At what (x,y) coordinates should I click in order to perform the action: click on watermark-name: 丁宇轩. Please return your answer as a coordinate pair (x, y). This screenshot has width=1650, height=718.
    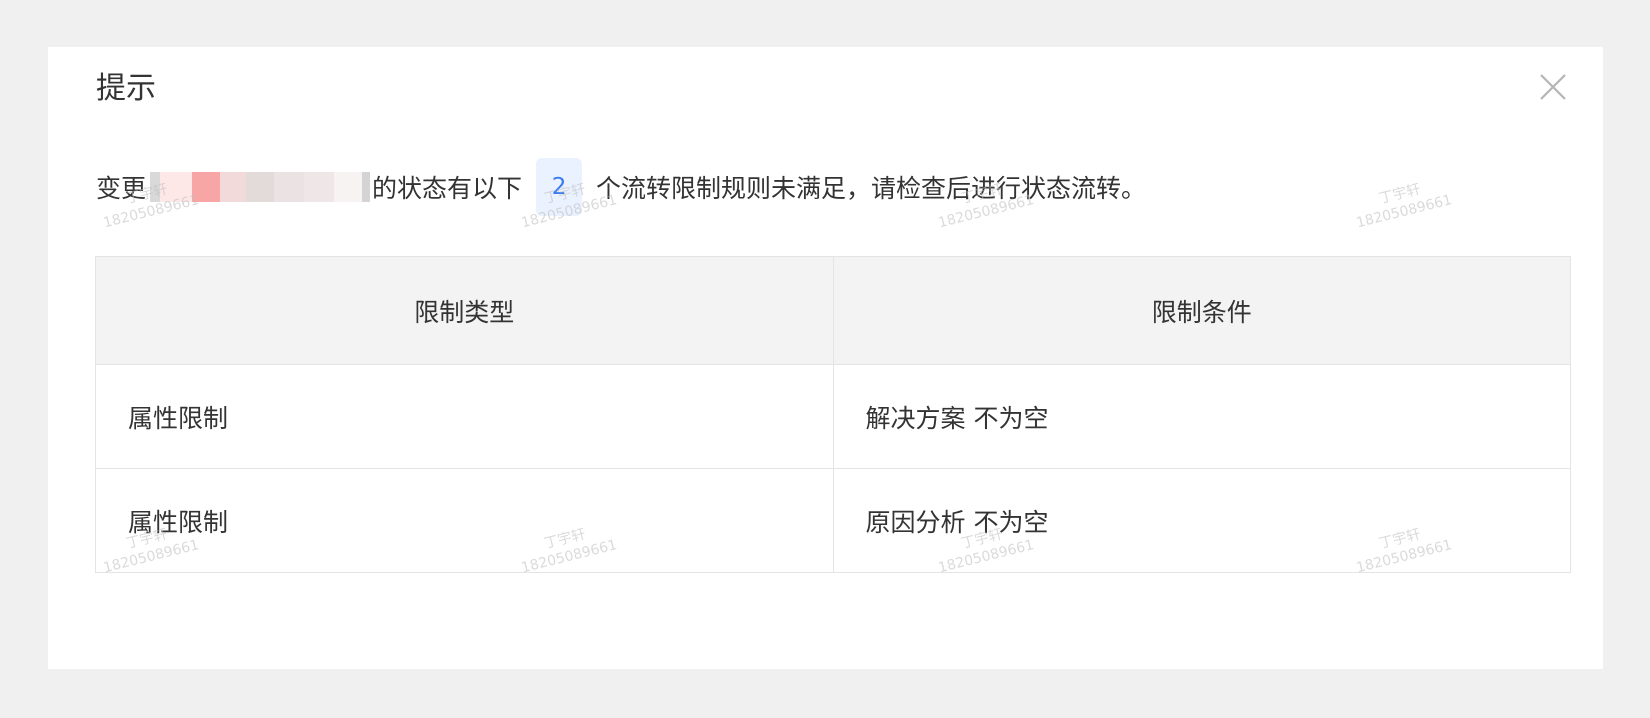
    Looking at the image, I should click on (1400, 194).